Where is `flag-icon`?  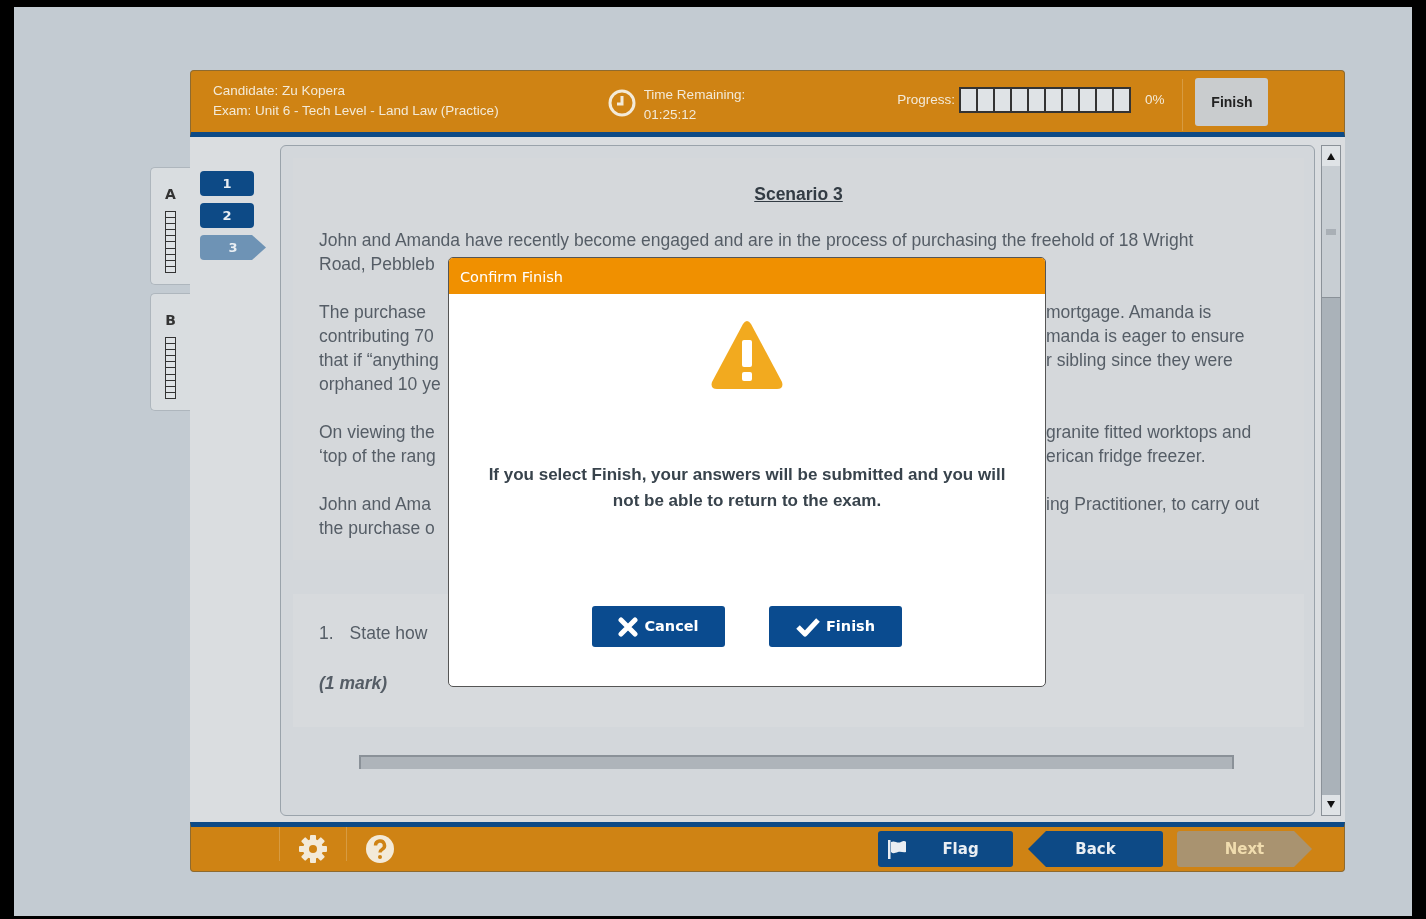 flag-icon is located at coordinates (897, 849).